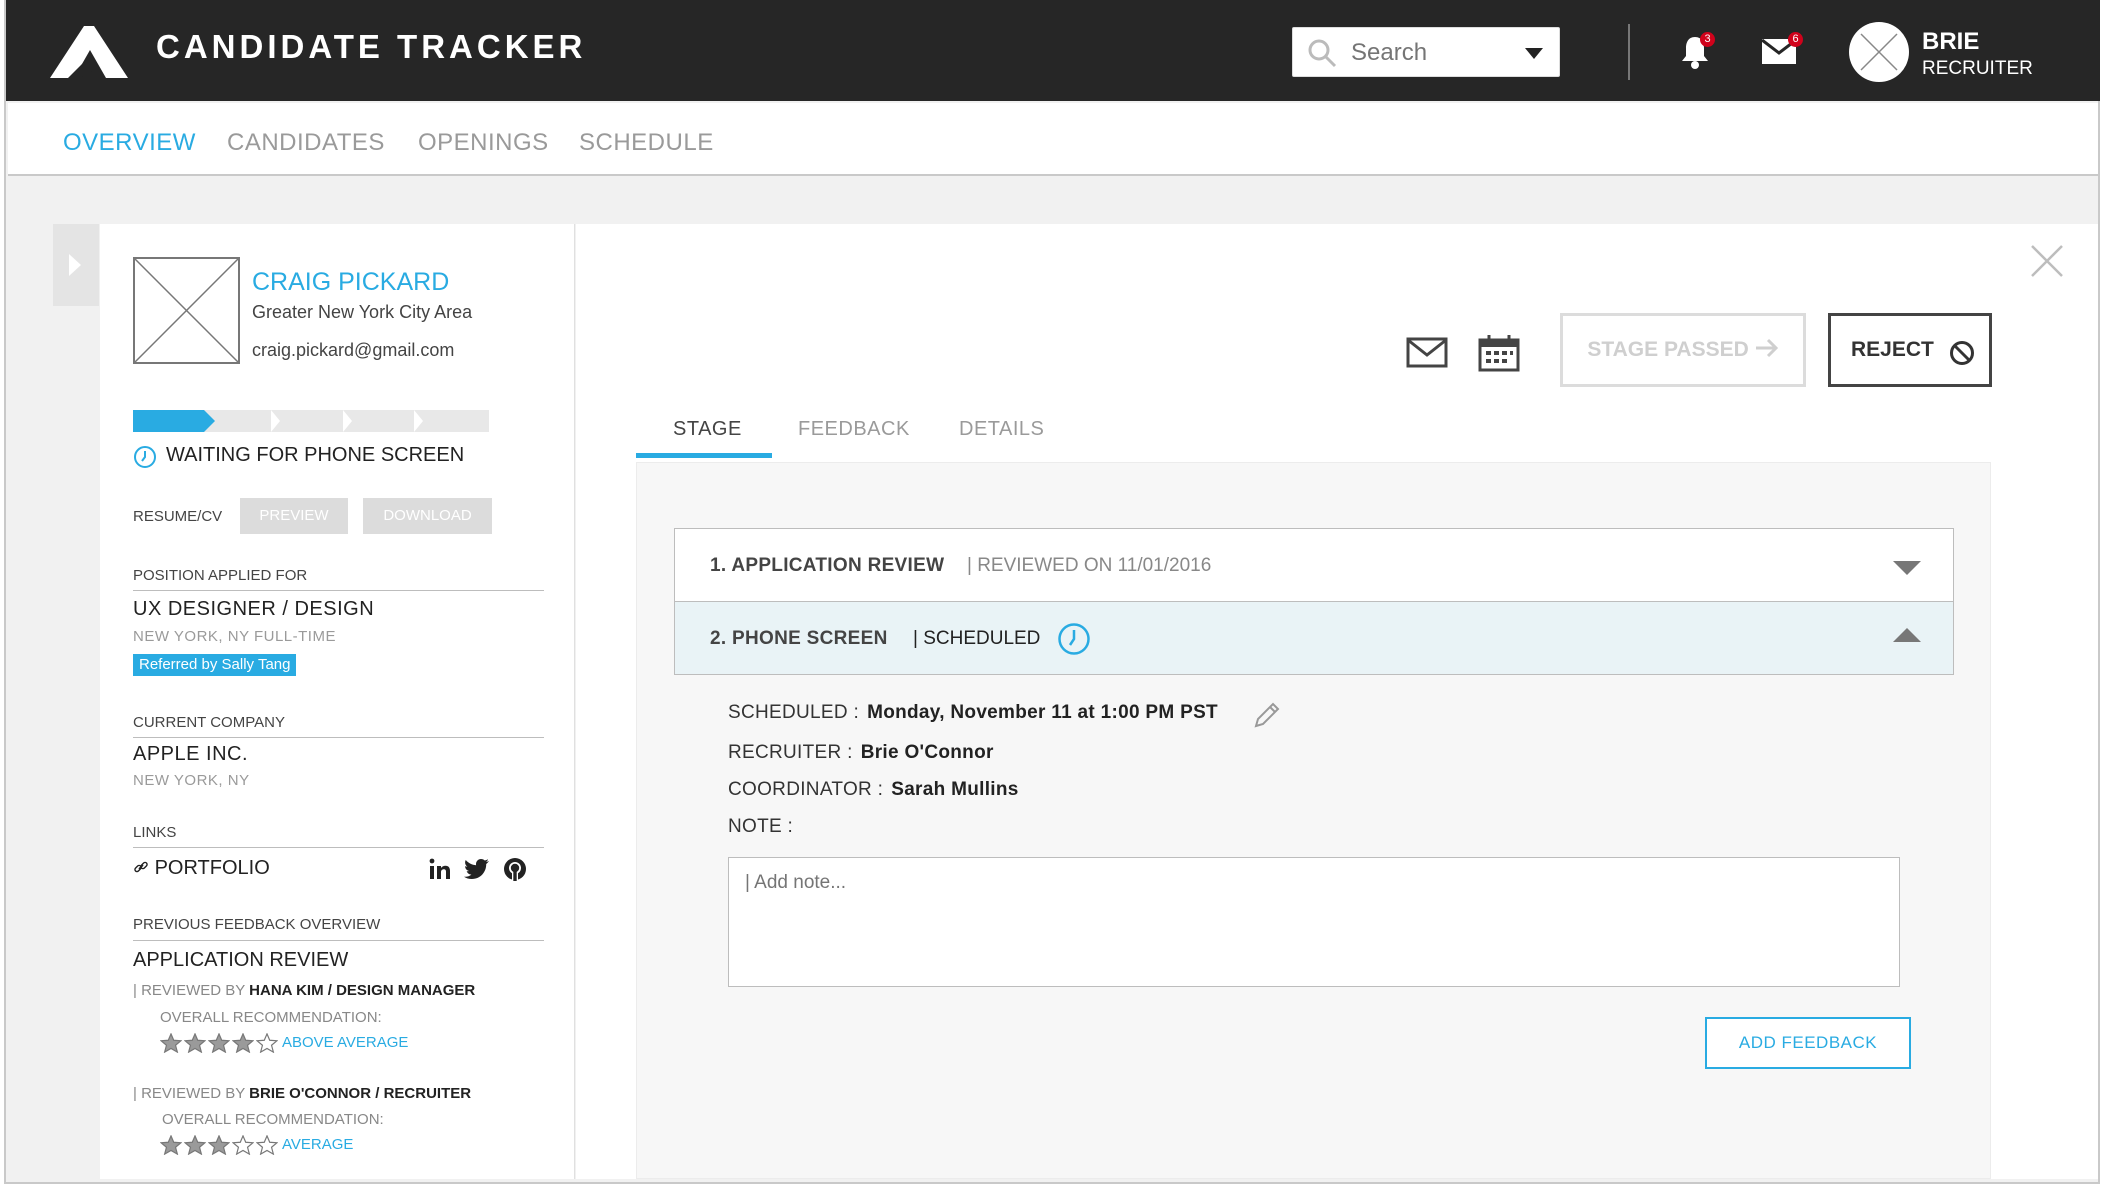 This screenshot has width=2106, height=1187. What do you see at coordinates (273, 1119) in the screenshot?
I see `review-2-label: OVERALL RECOMMENDATION:` at bounding box center [273, 1119].